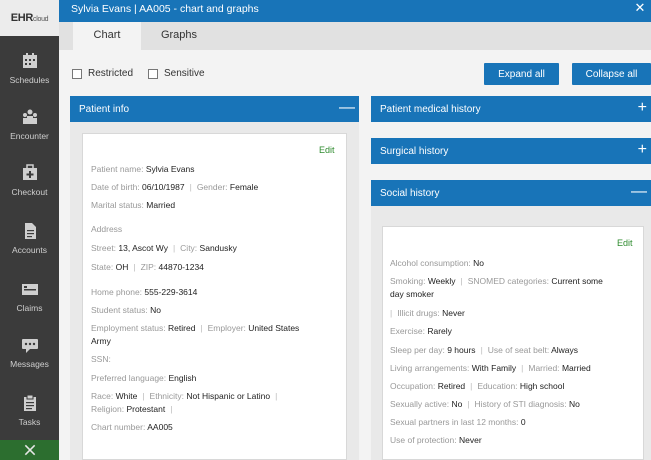 The width and height of the screenshot is (651, 460). What do you see at coordinates (439, 331) in the screenshot?
I see `exercise-value: Rarely` at bounding box center [439, 331].